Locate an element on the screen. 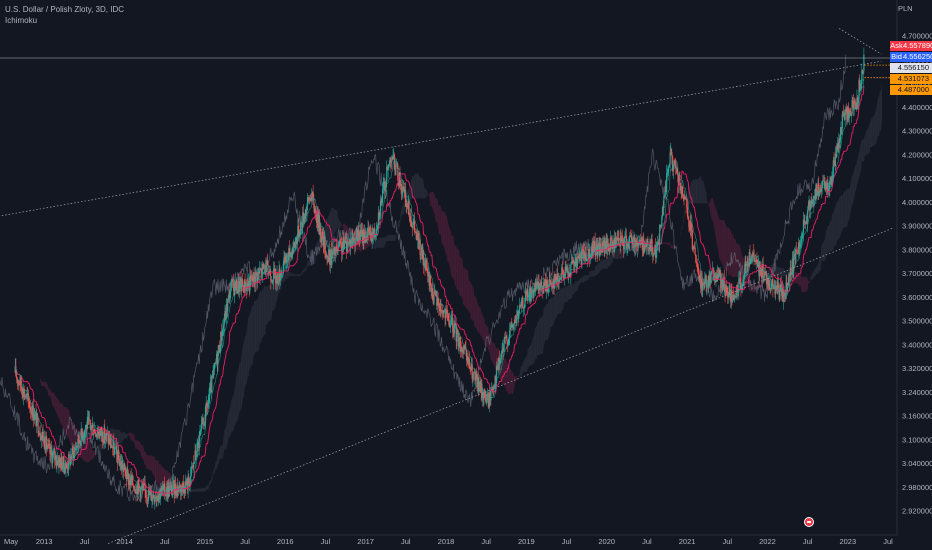 The height and width of the screenshot is (550, 932). indicator-label: Ichimoku is located at coordinates (64, 20).